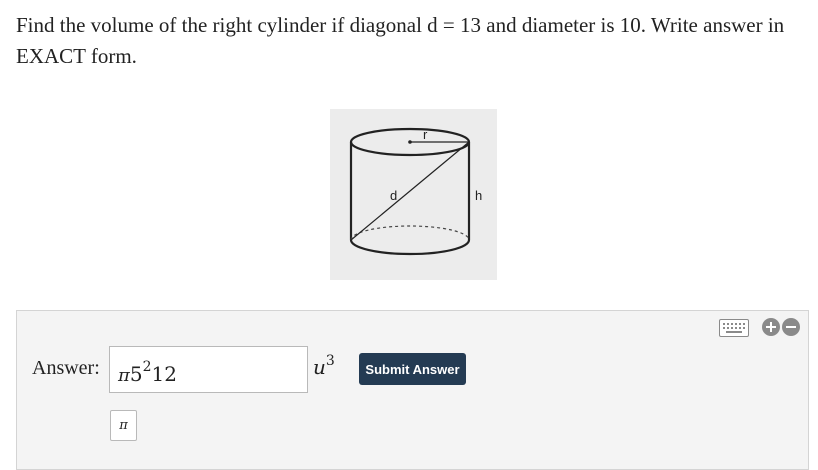 Image resolution: width=818 pixels, height=470 pixels. I want to click on cylinder-figure: r d h, so click(413, 194).